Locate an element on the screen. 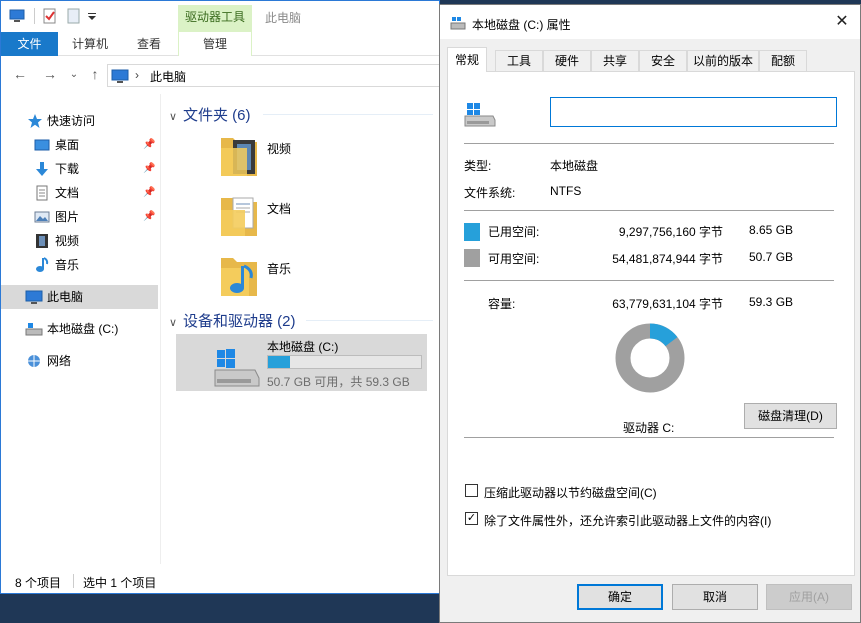 This screenshot has width=861, height=623. network-icon is located at coordinates (33, 361).